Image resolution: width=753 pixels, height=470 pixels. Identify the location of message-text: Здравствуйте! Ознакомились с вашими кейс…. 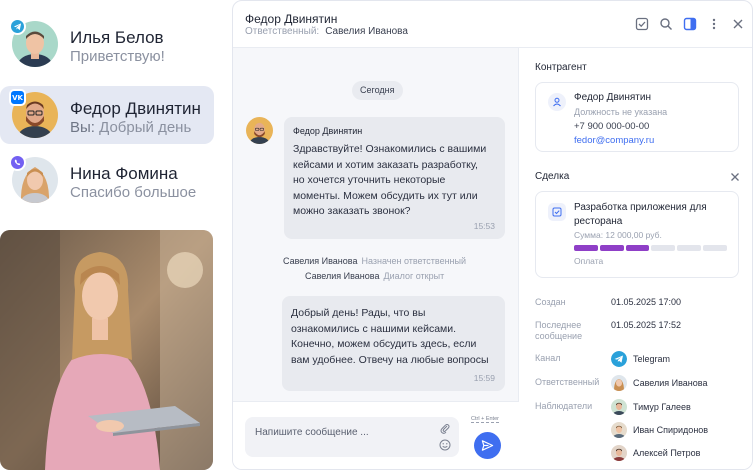
(390, 180).